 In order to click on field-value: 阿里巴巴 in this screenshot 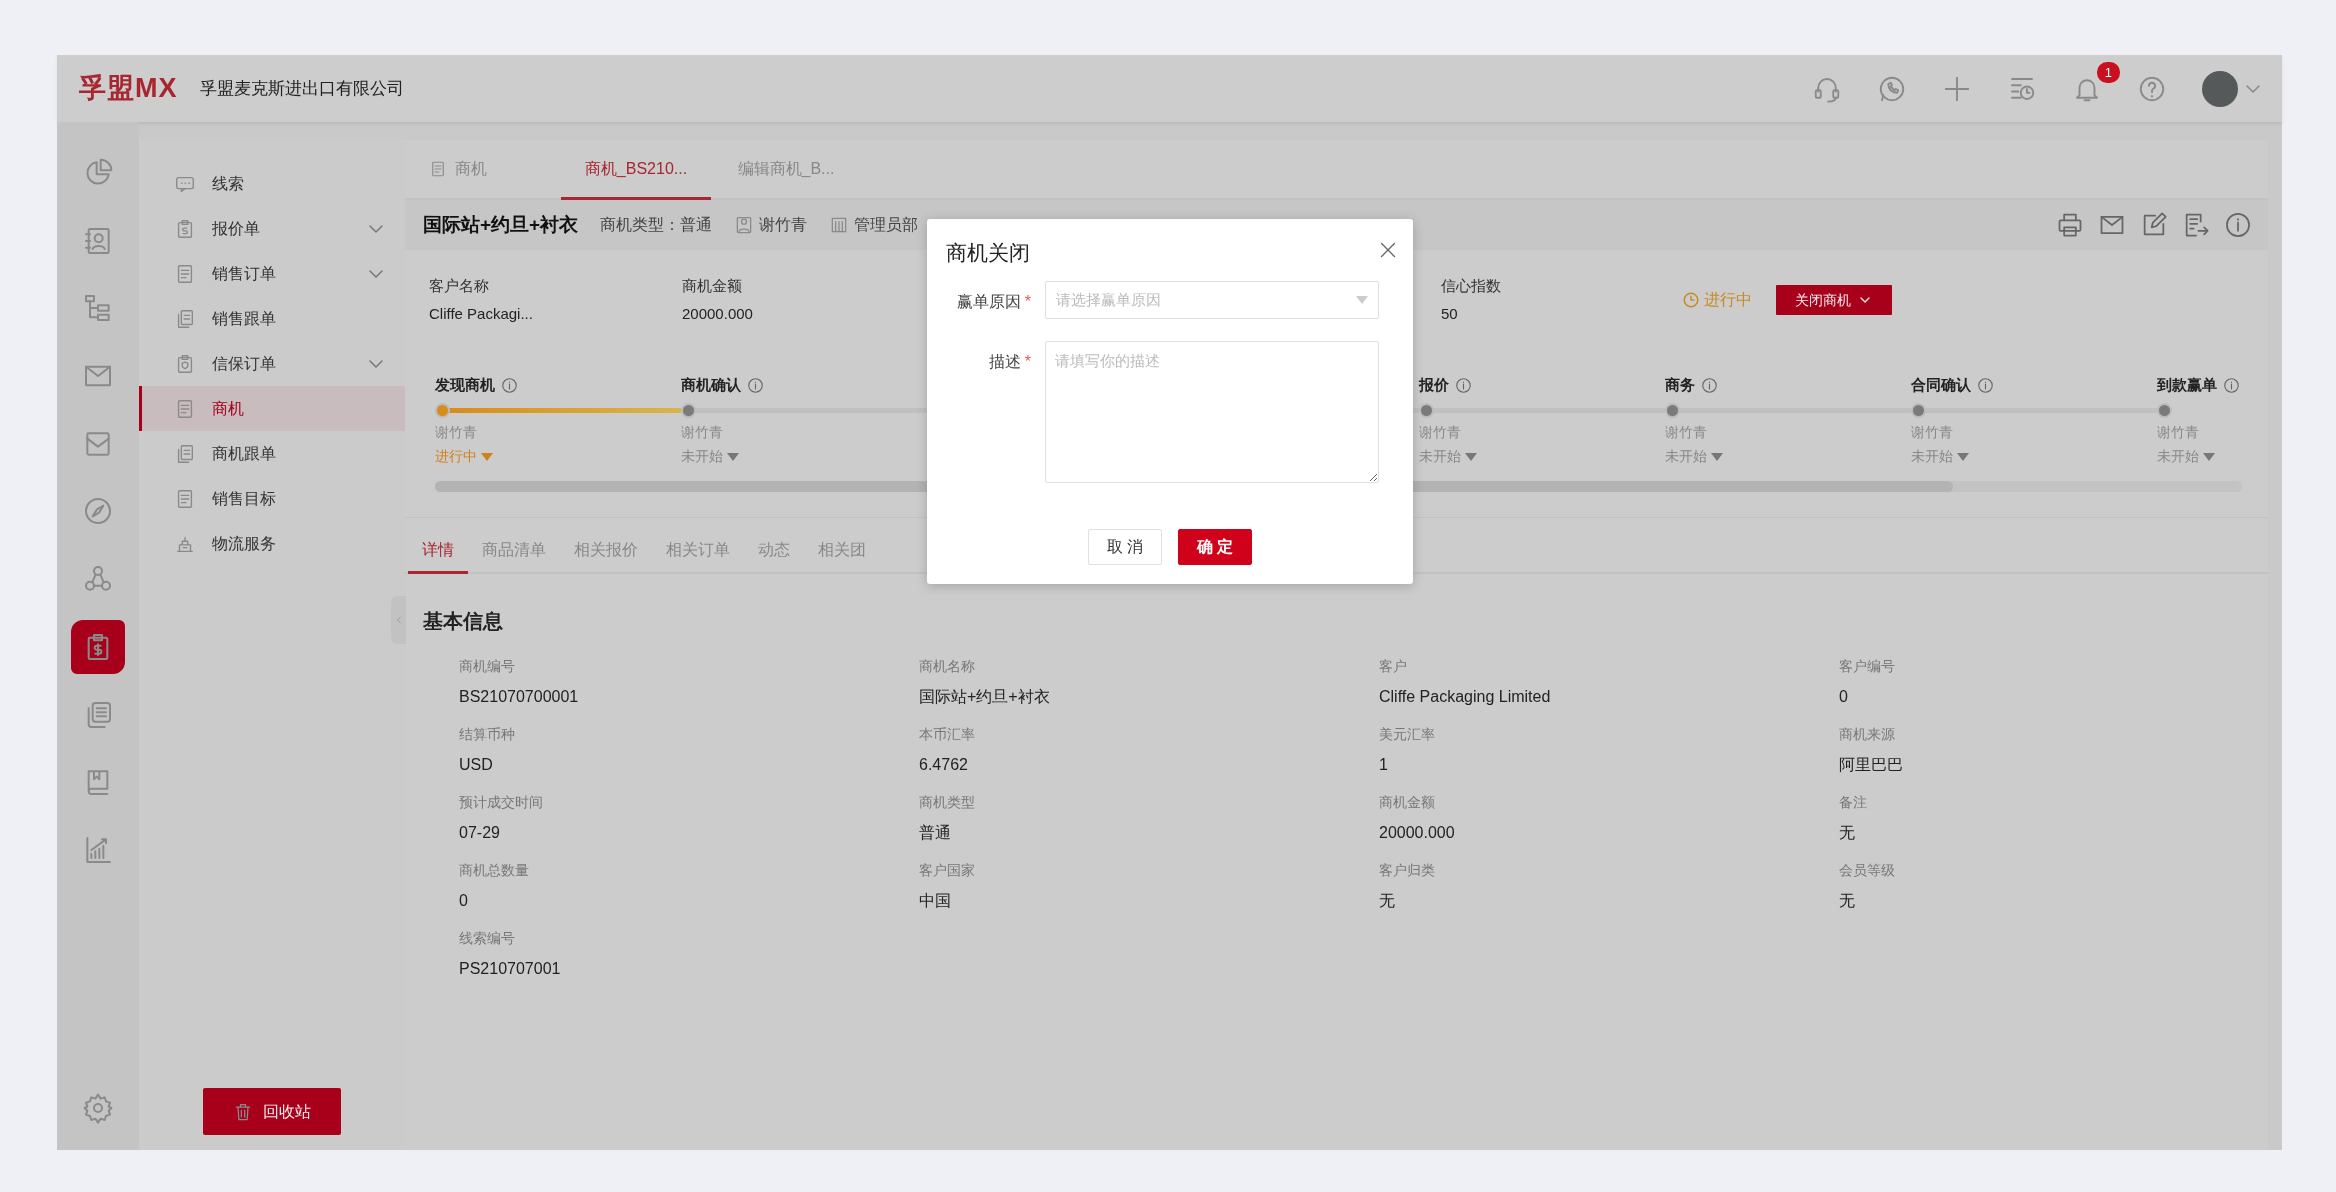, I will do `click(1871, 765)`.